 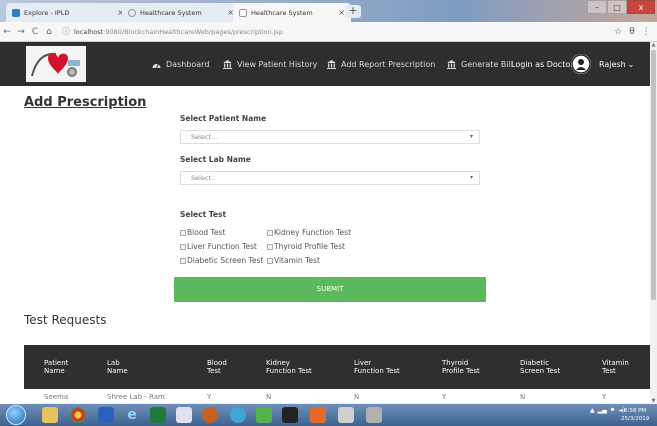 What do you see at coordinates (631, 64) in the screenshot?
I see `chevron-down-icon: ⌄` at bounding box center [631, 64].